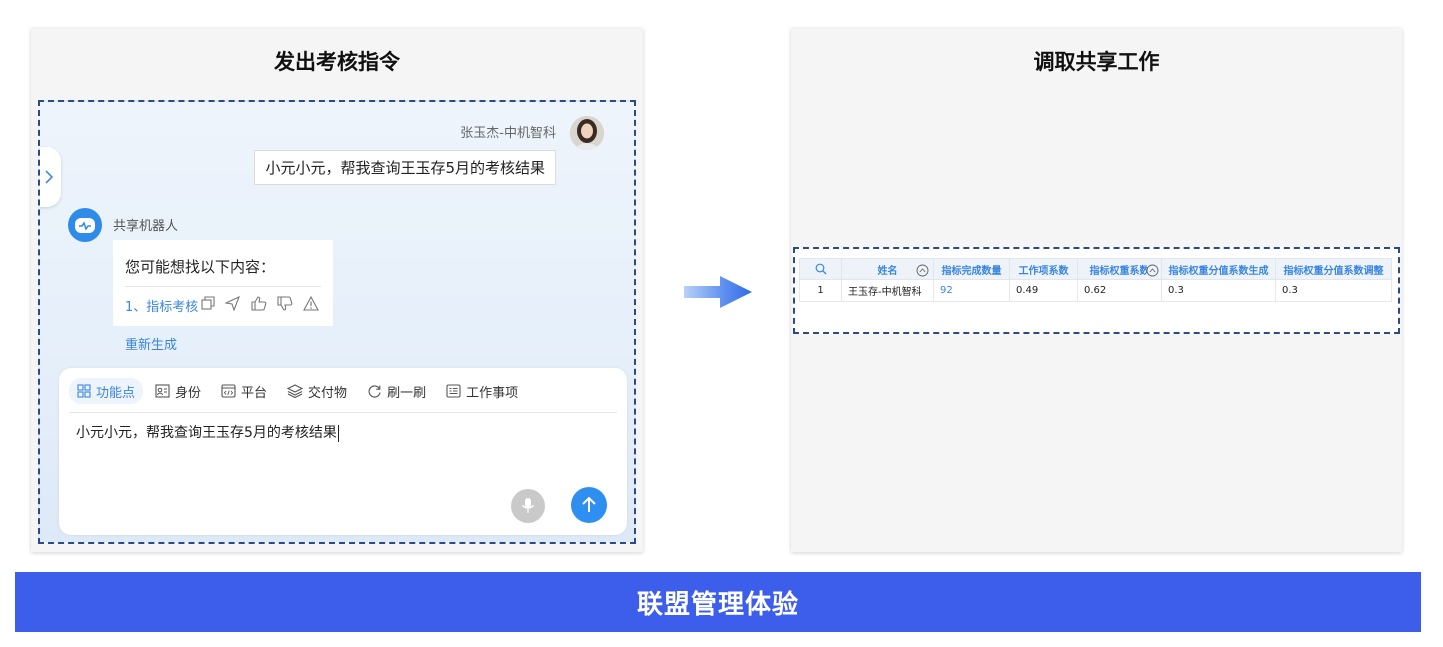 This screenshot has height=647, width=1443. I want to click on result-panel-title: 调取共享工作, so click(1096, 62).